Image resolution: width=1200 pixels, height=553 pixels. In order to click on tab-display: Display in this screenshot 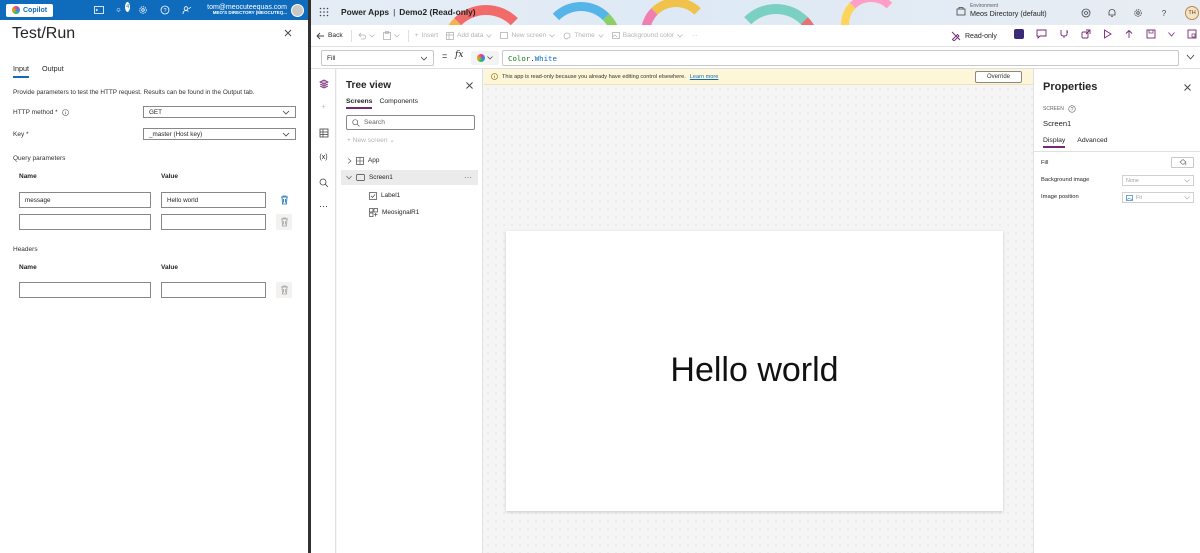, I will do `click(1054, 142)`.